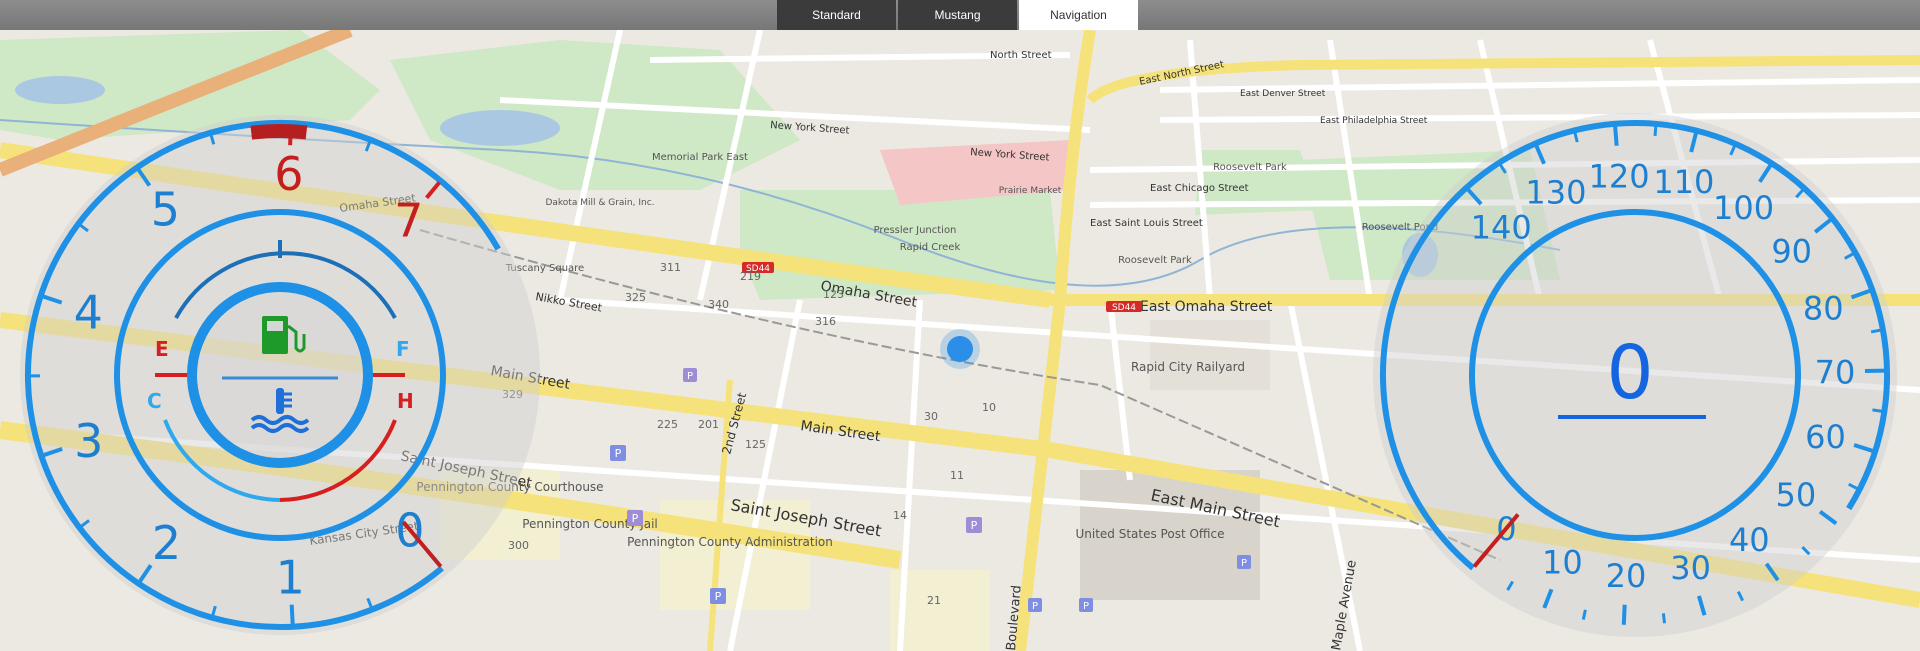  What do you see at coordinates (544, 268) in the screenshot?
I see `place-label: Tuscany Square` at bounding box center [544, 268].